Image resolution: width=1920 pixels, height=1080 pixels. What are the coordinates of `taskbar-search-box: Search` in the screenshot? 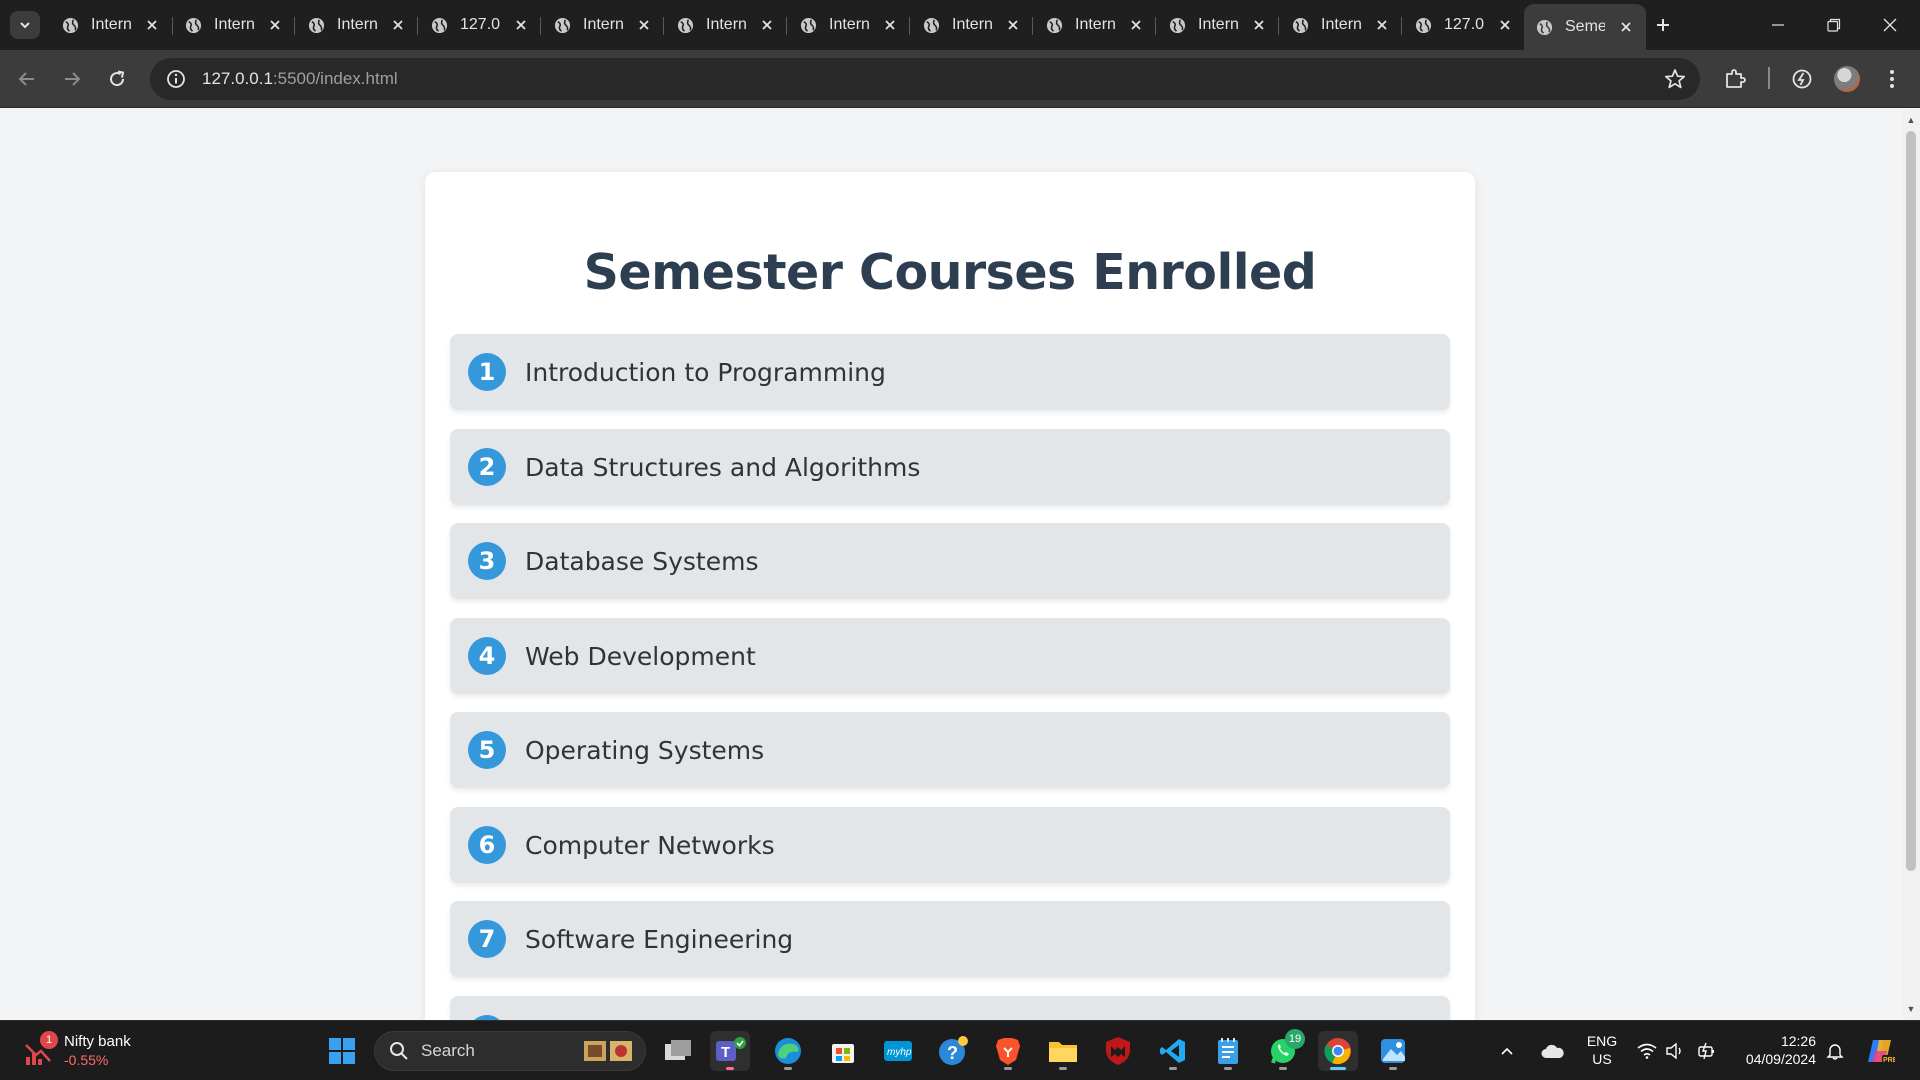 It's located at (510, 1051).